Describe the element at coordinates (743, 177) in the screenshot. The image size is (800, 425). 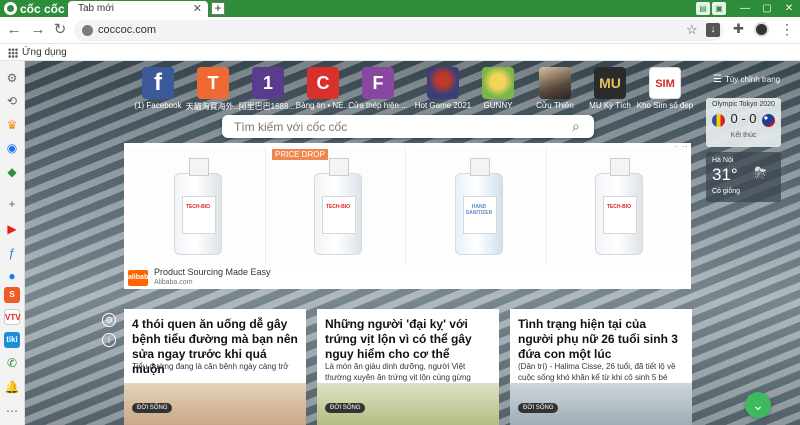
I see `weather-widget: Hà Nội 31° Có giông ⛈` at that location.